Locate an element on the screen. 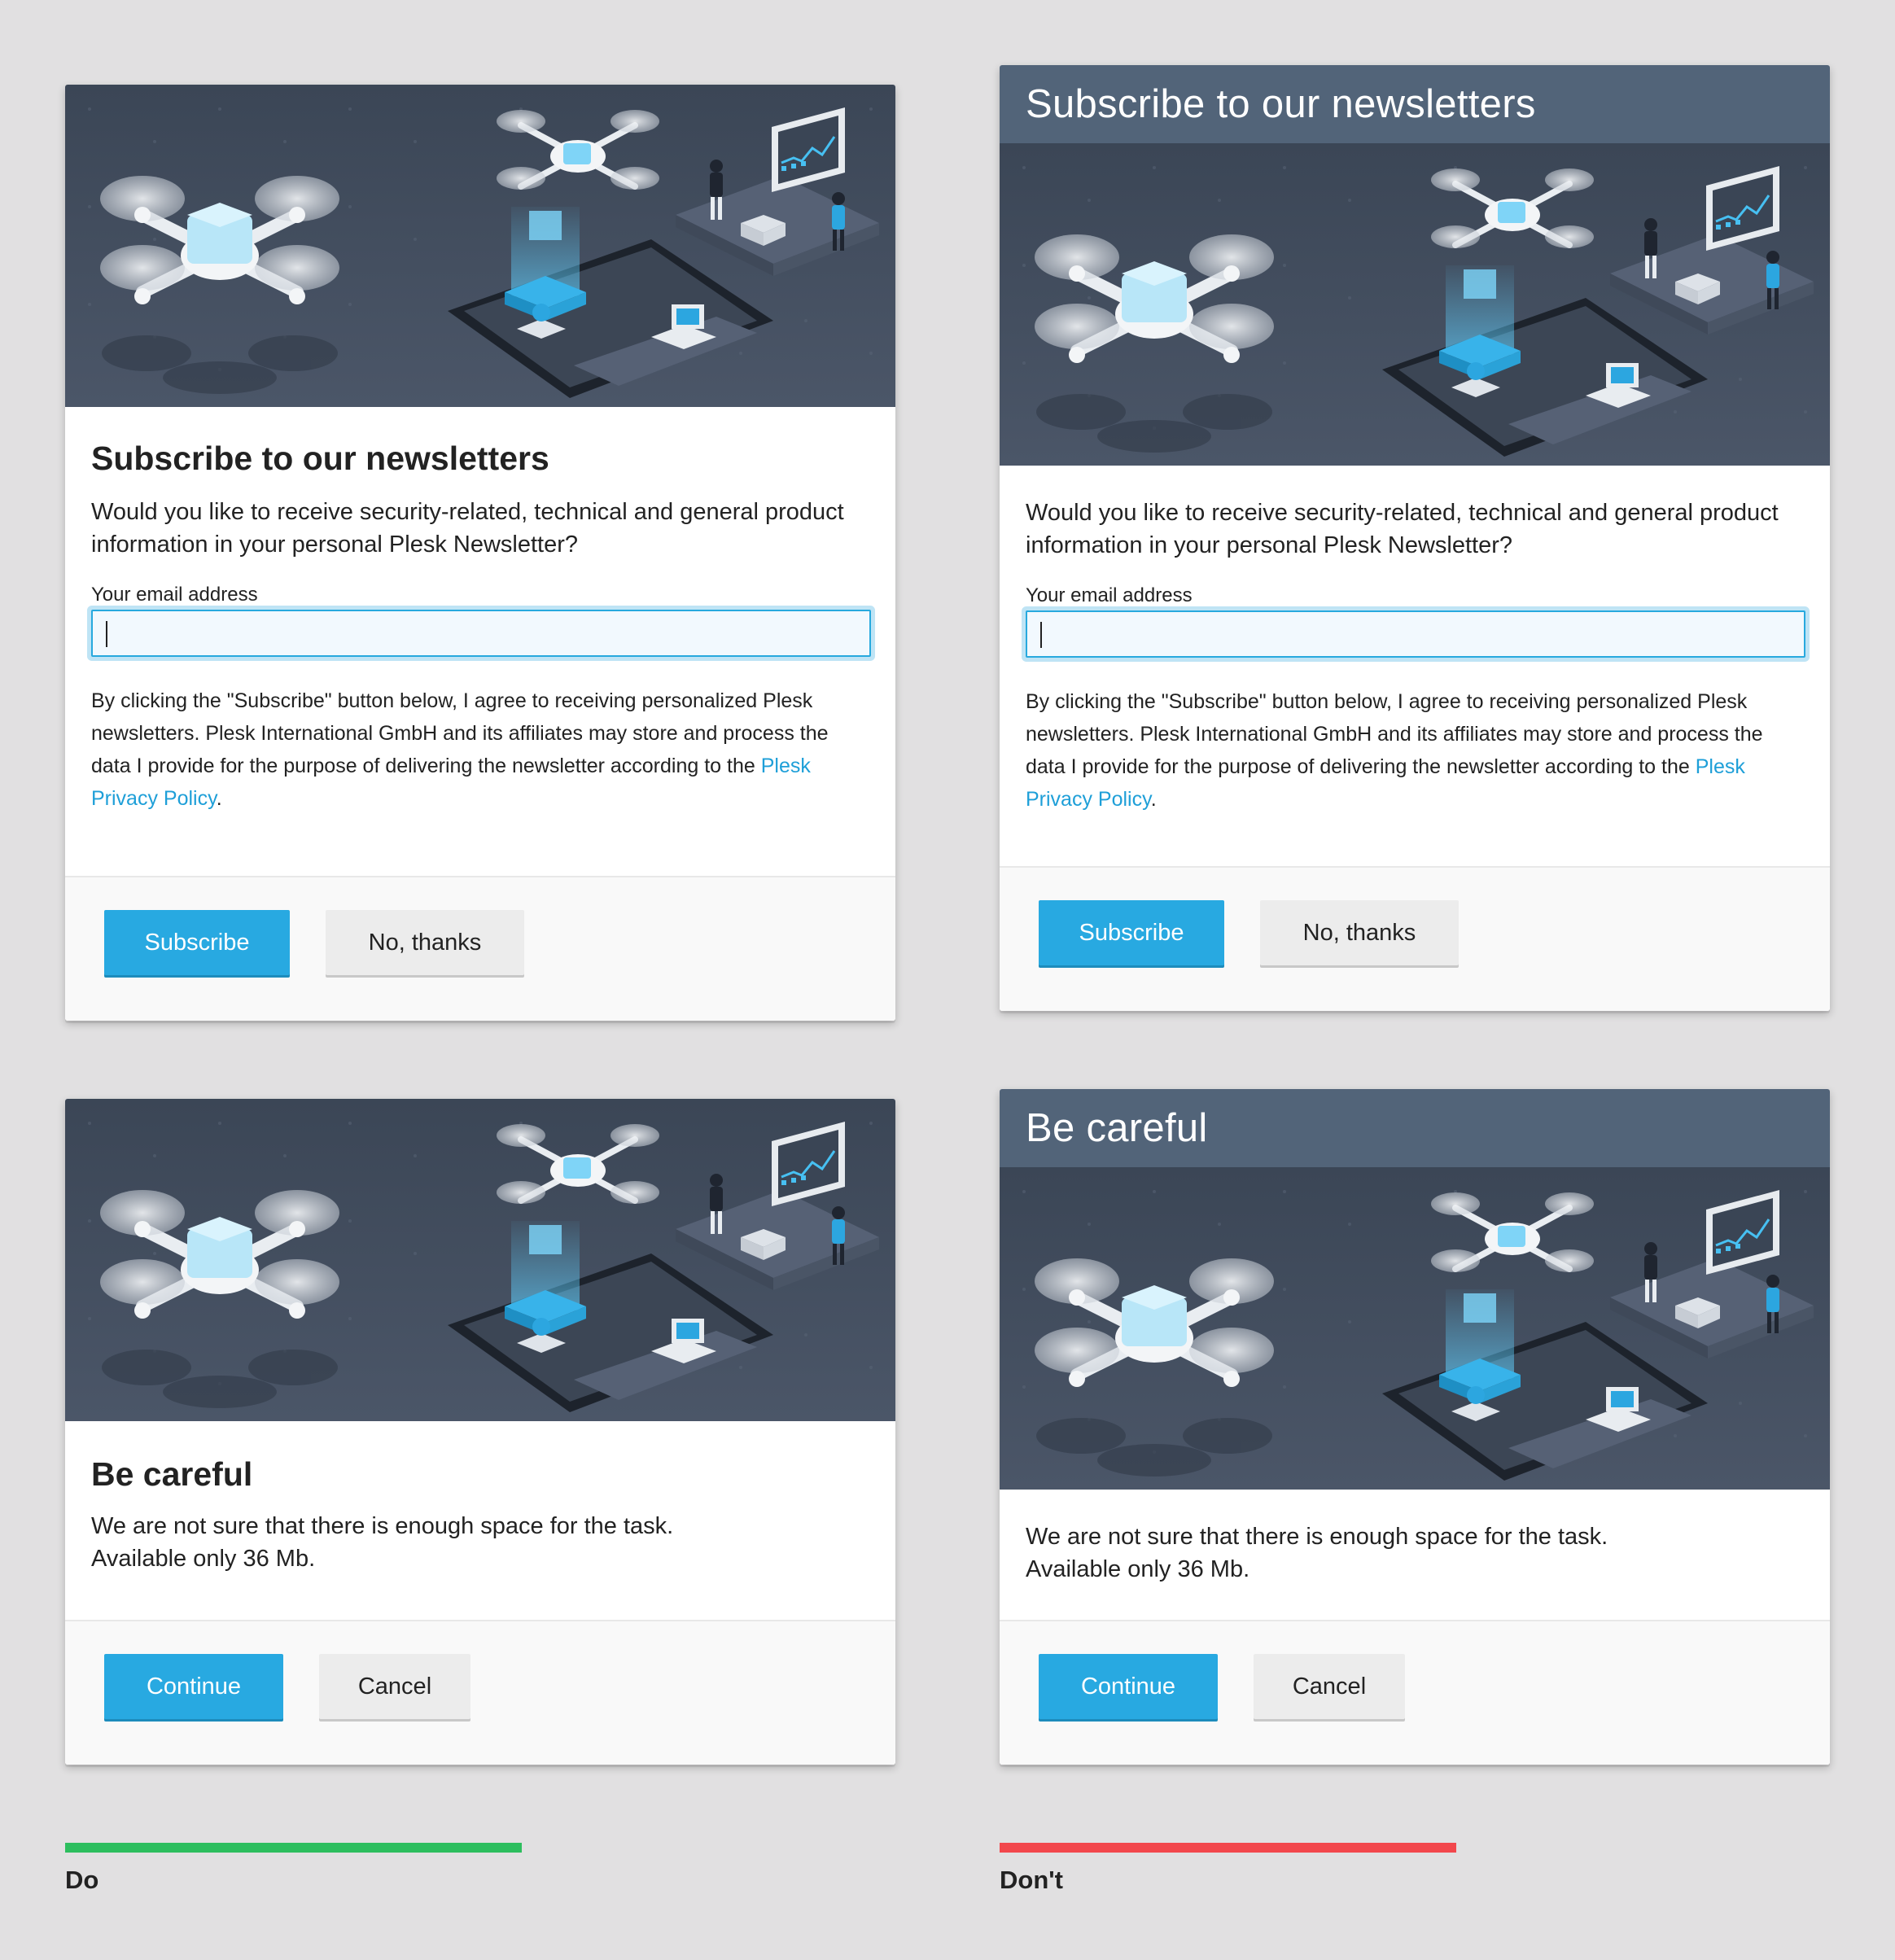  do-label: Do is located at coordinates (82, 1880).